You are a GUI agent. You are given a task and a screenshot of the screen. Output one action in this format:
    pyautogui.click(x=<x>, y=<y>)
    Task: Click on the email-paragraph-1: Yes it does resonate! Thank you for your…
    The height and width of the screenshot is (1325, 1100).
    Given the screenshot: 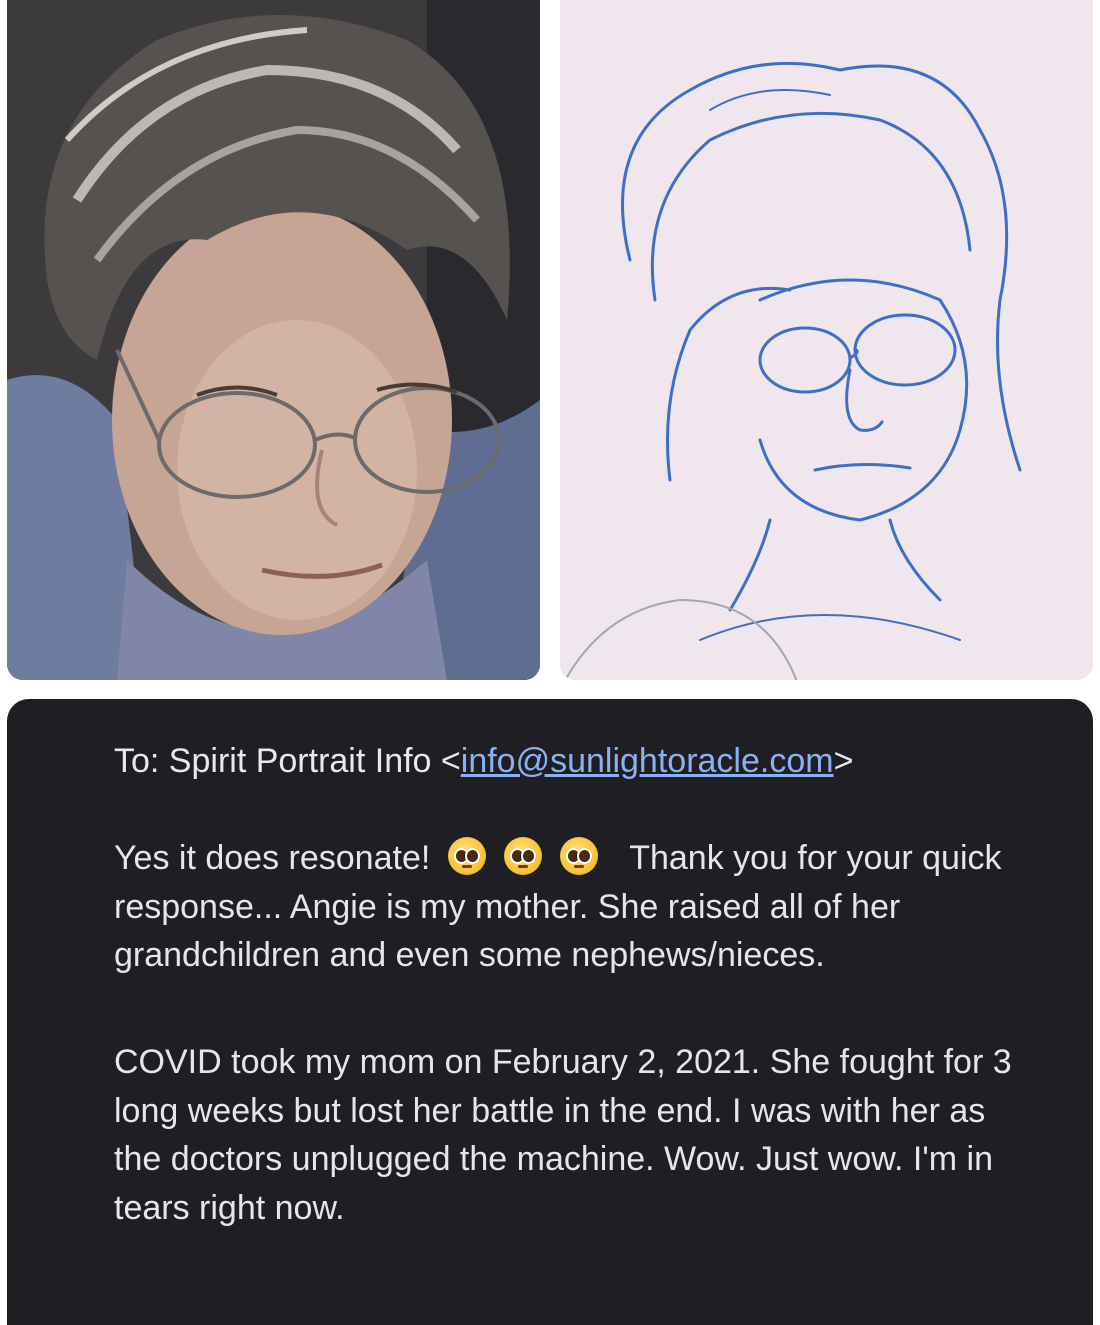 What is the action you would take?
    pyautogui.click(x=564, y=907)
    